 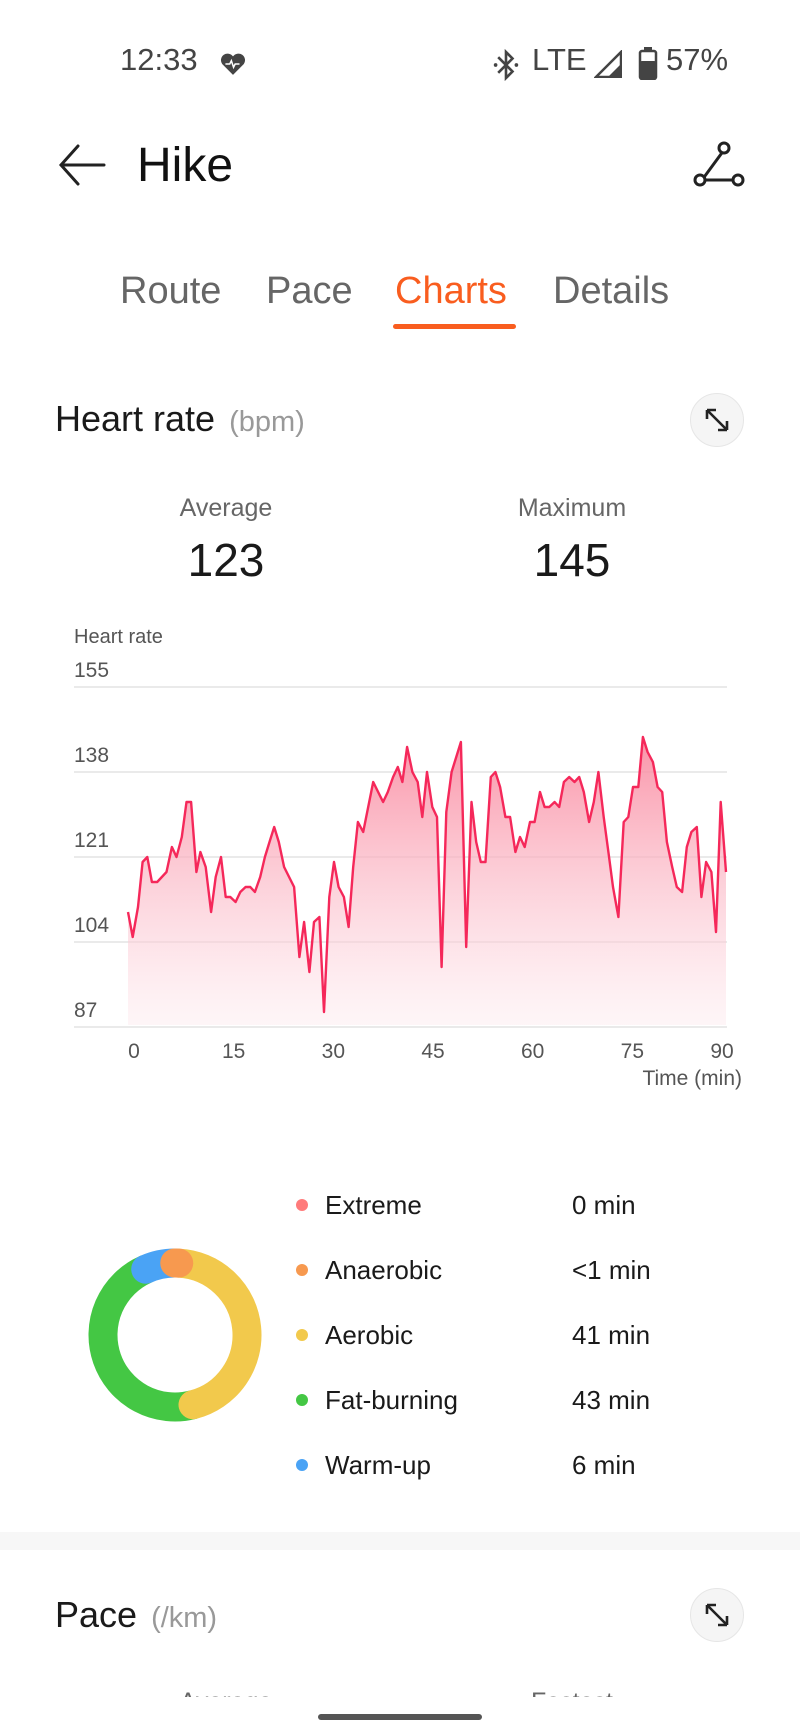 What do you see at coordinates (267, 422) in the screenshot?
I see `section-unit: (bpm)` at bounding box center [267, 422].